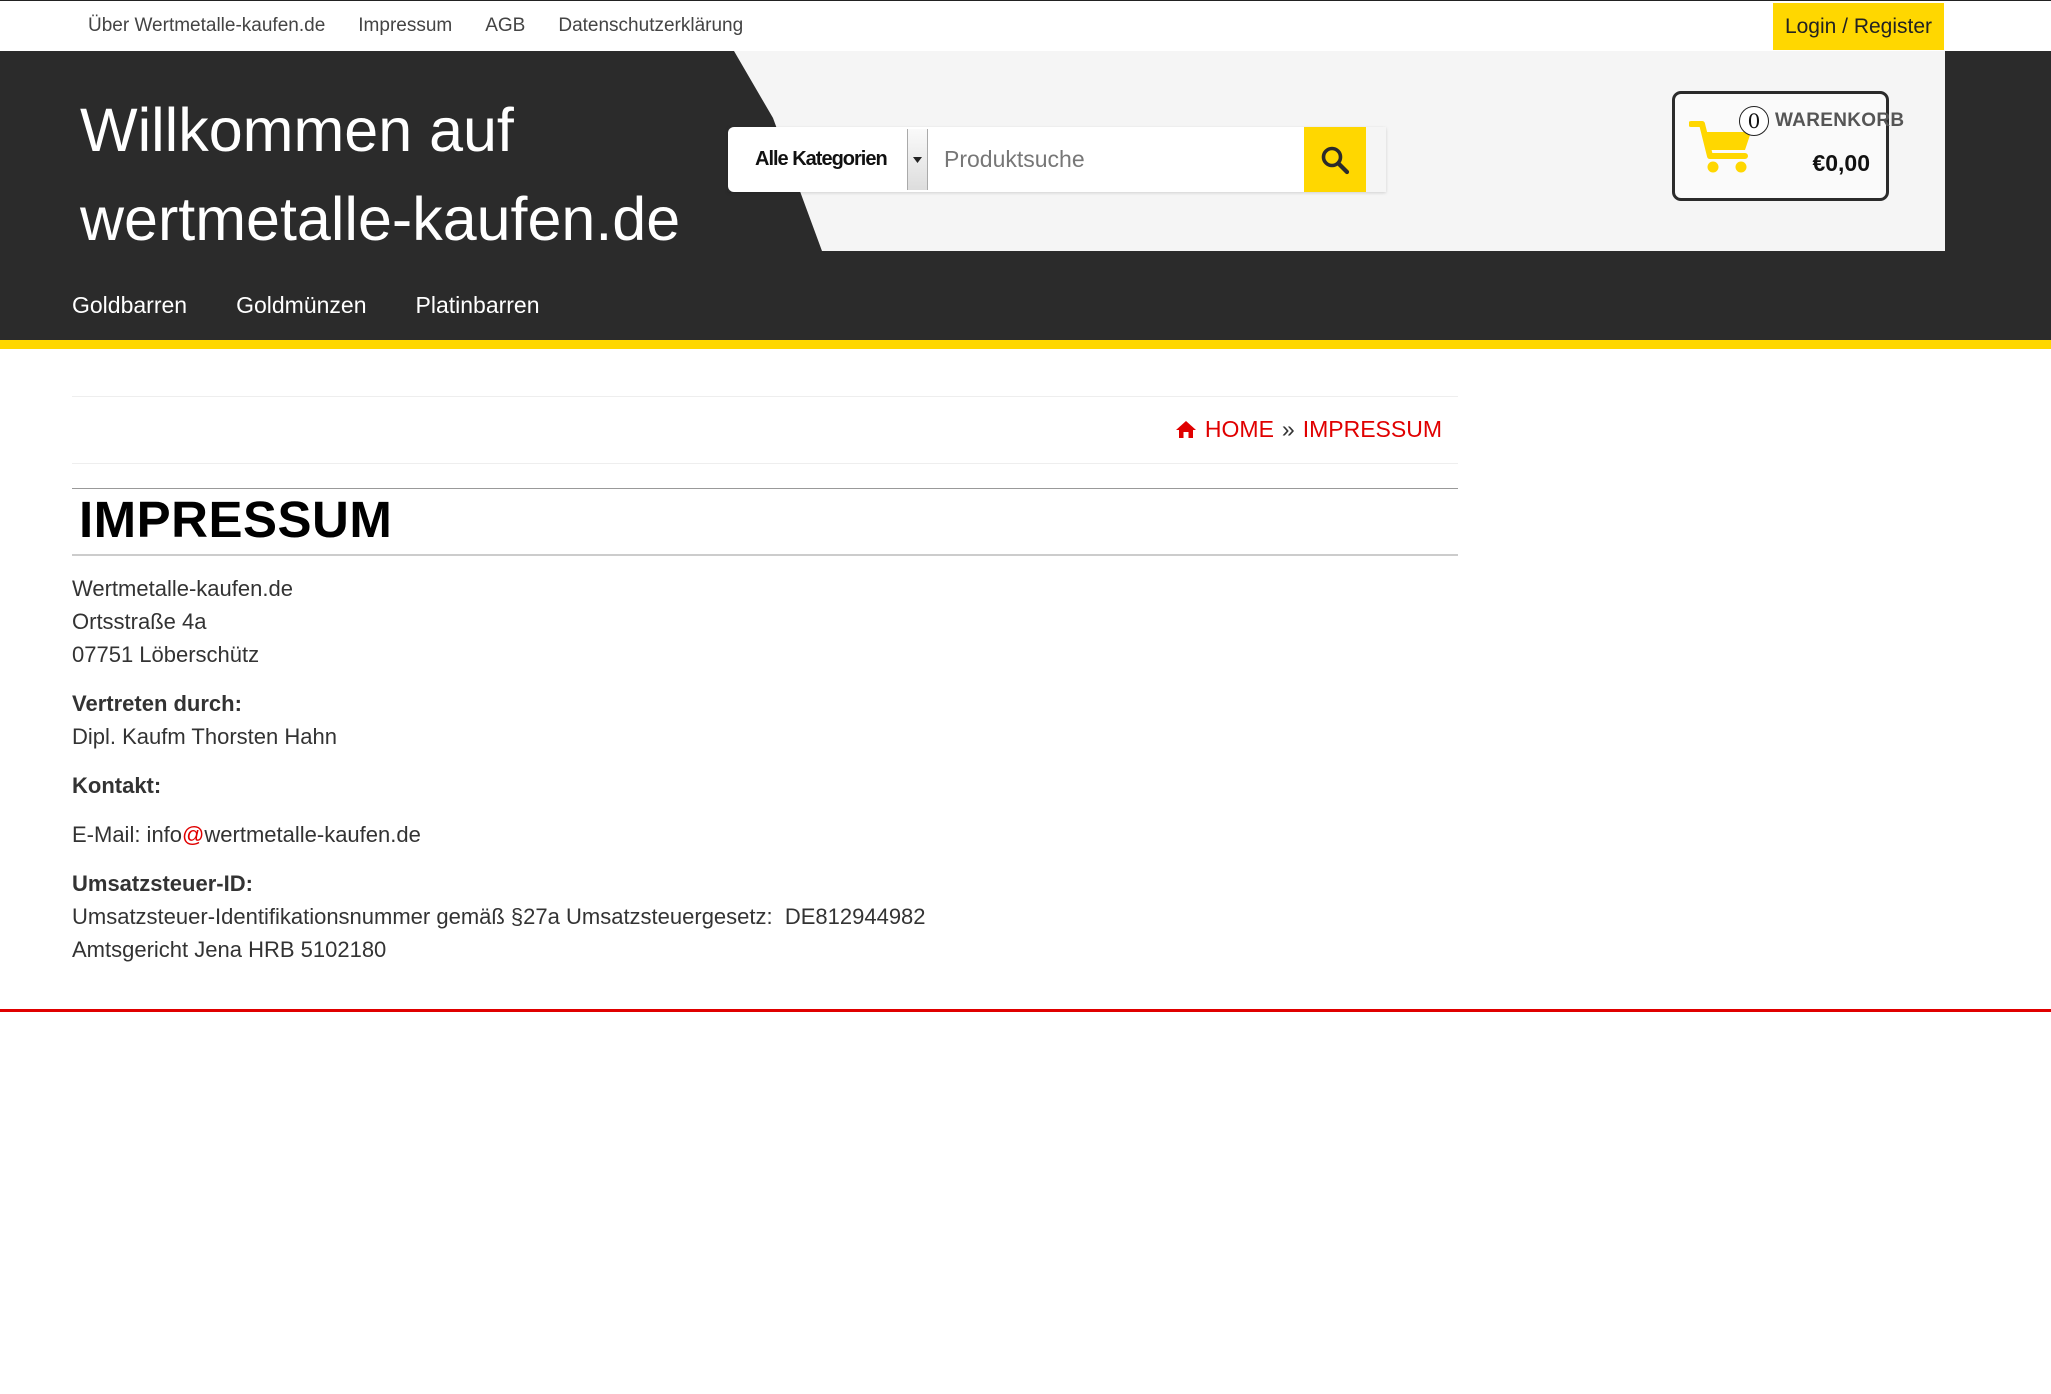 Image resolution: width=2051 pixels, height=1394 pixels. Describe the element at coordinates (193, 834) in the screenshot. I see `email-at-sign: @` at that location.